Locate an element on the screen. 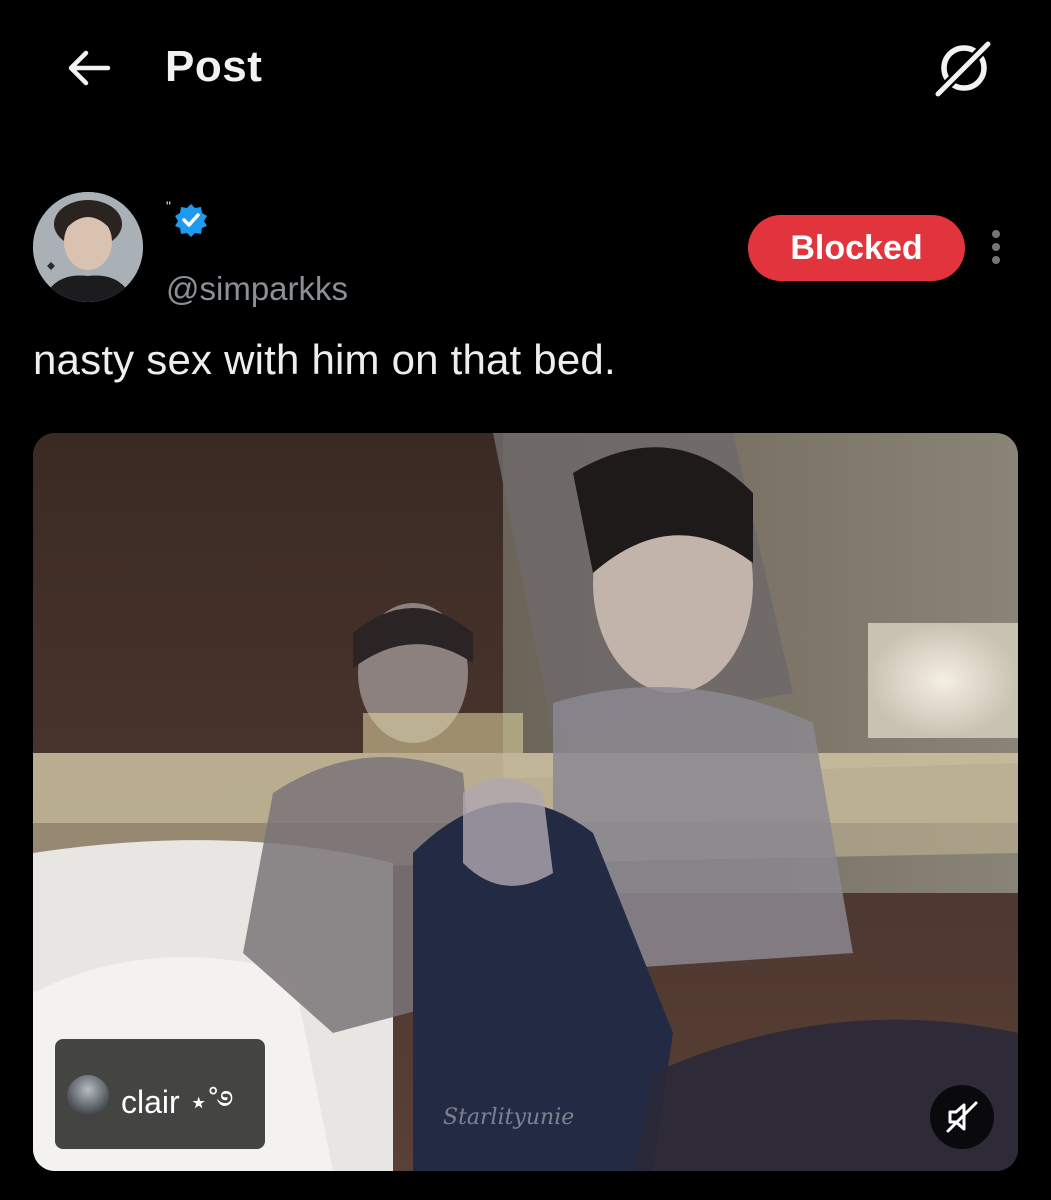 The image size is (1051, 1200). verified-badge-icon is located at coordinates (191, 220).